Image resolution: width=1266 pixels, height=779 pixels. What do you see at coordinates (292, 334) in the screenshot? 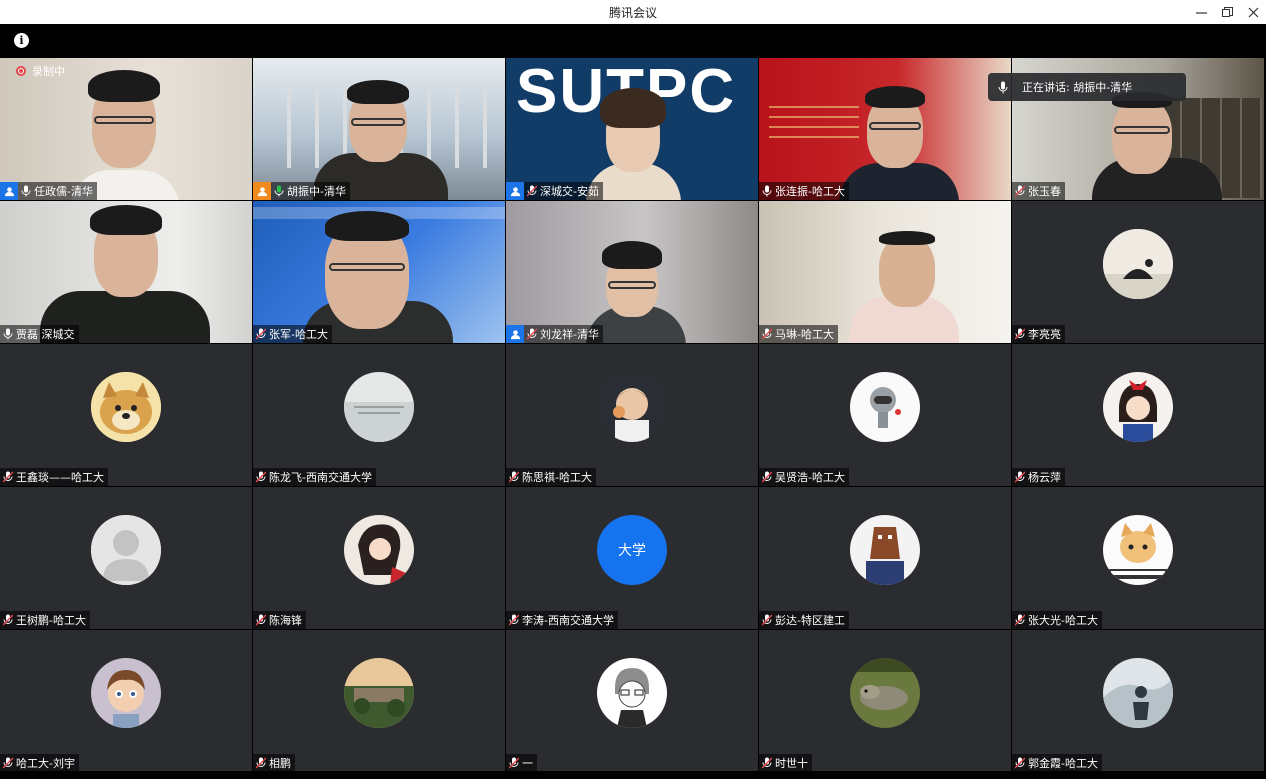
I see `participant-namebar: 张军-哈工大` at bounding box center [292, 334].